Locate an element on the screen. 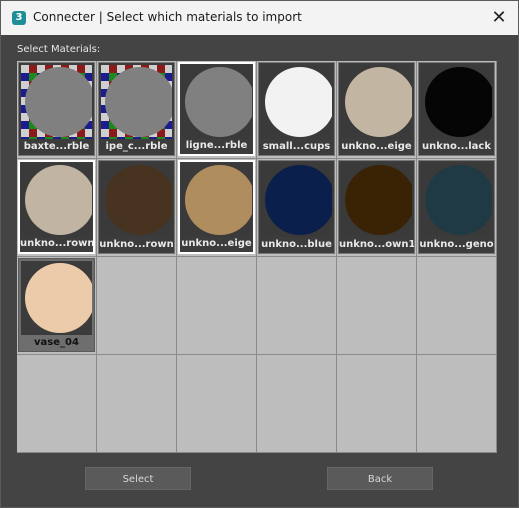  grid-cell: unkno...geno is located at coordinates (457, 208).